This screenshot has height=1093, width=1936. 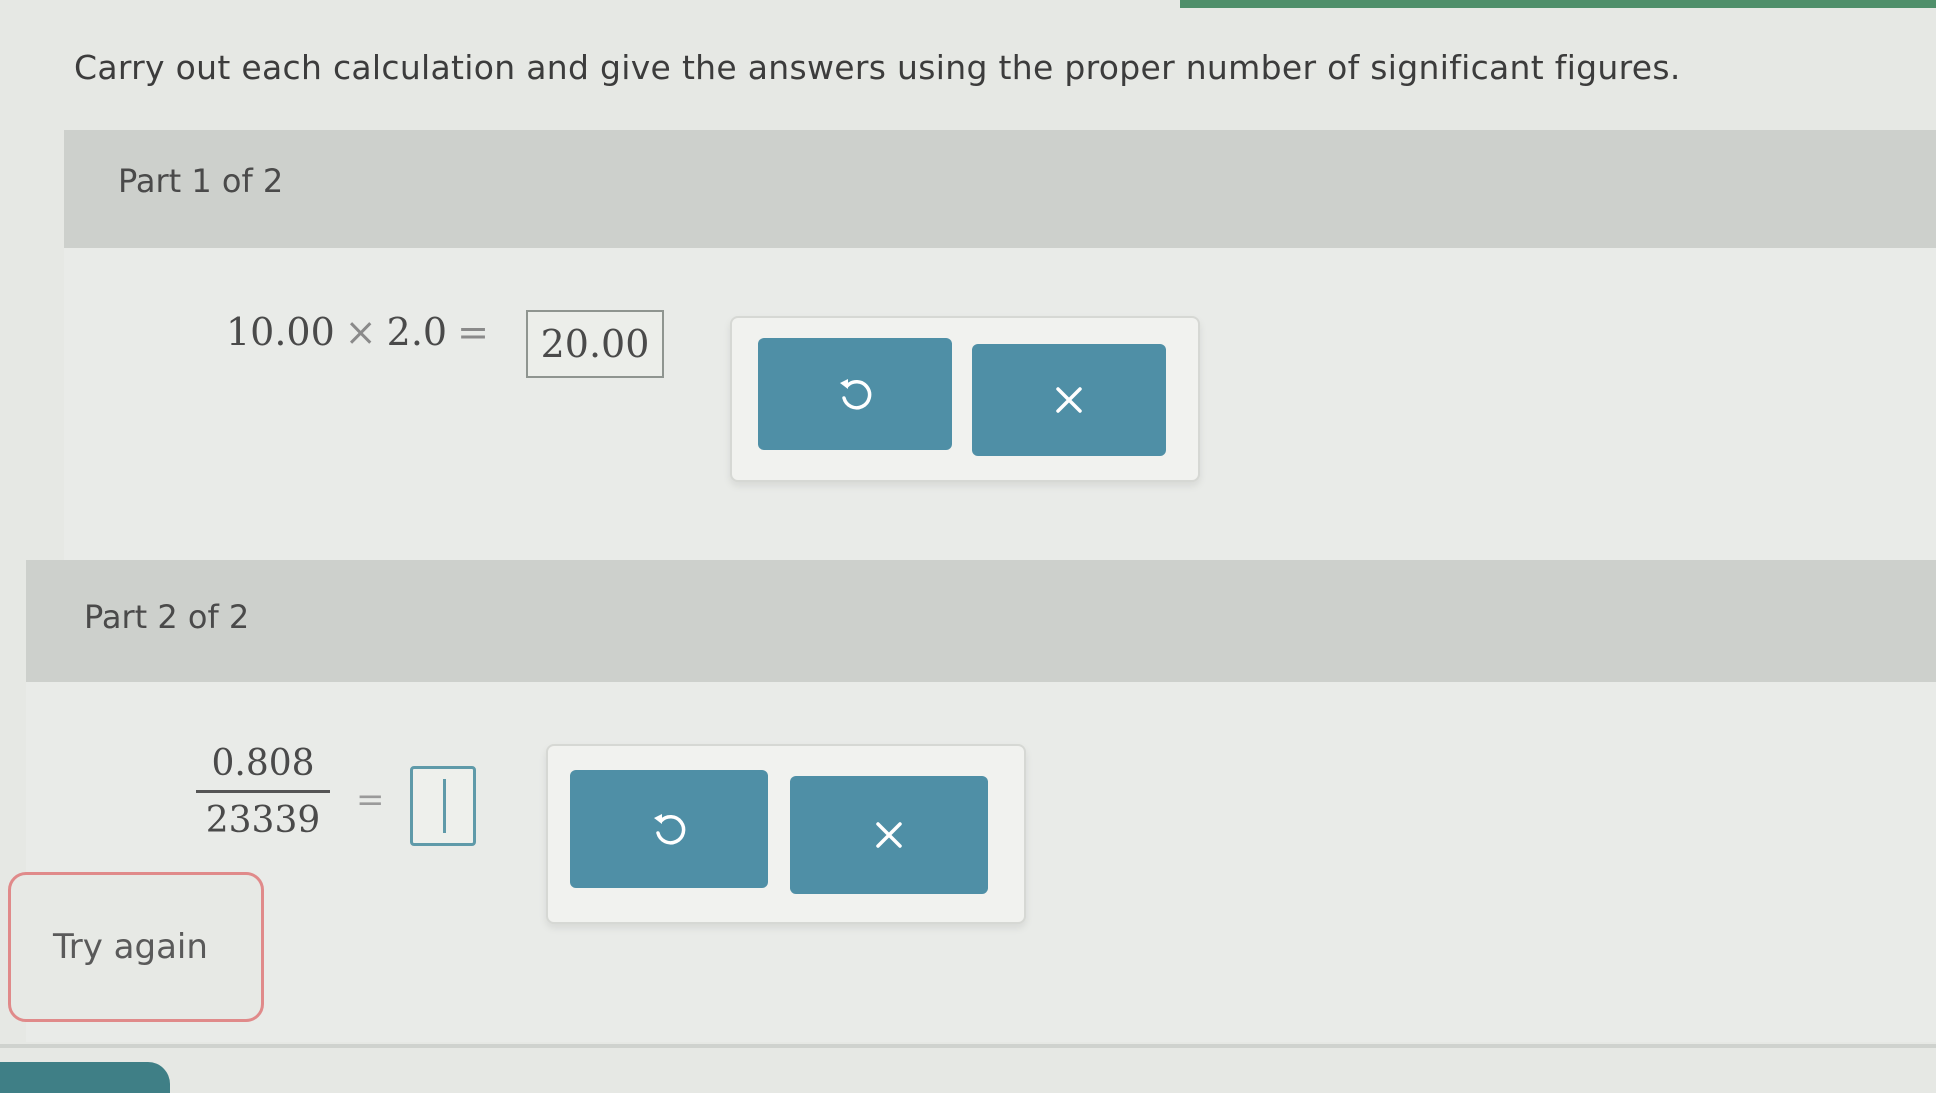 What do you see at coordinates (167, 617) in the screenshot?
I see `part-2-title: Part 2 of 2` at bounding box center [167, 617].